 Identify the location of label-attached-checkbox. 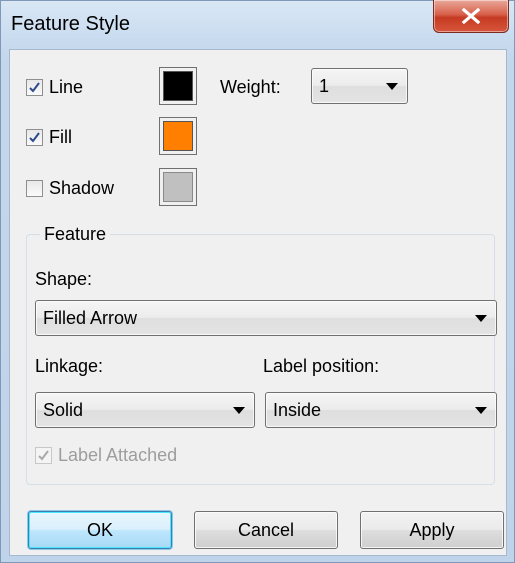
(43, 455).